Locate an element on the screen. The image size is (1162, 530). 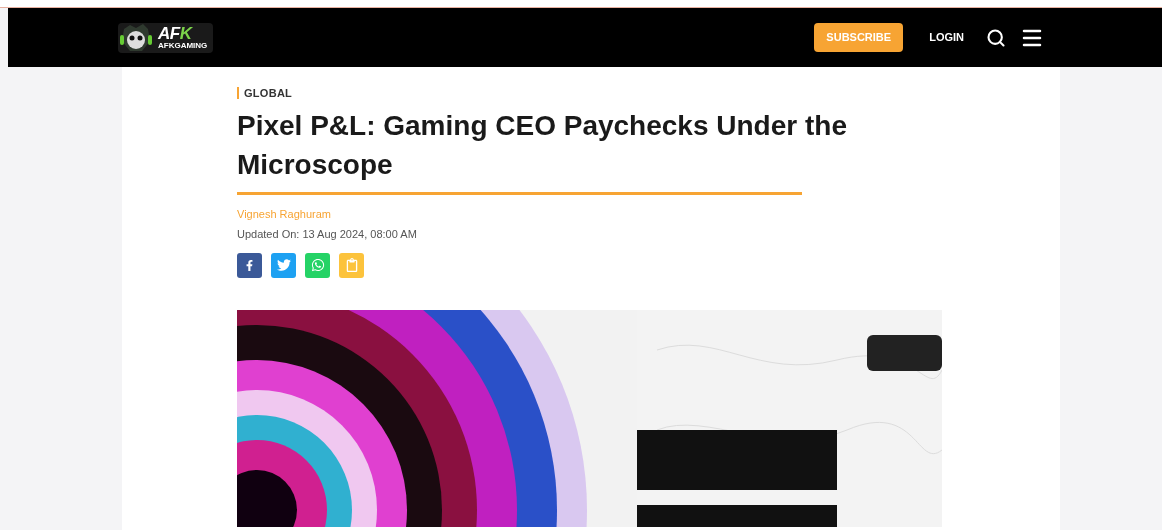
bird-icon is located at coordinates (283, 265).